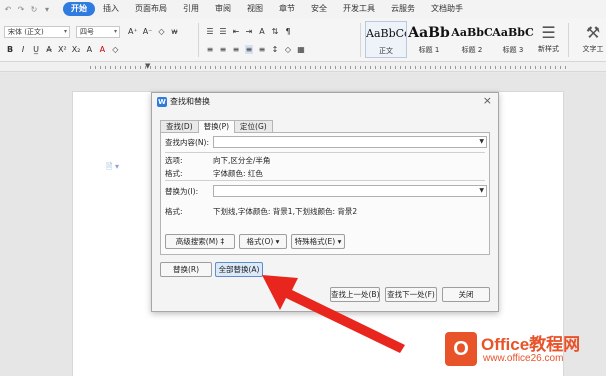 The image size is (606, 376). Describe the element at coordinates (472, 39) in the screenshot. I see `style-heading-2: AaBbC 标题 2` at that location.